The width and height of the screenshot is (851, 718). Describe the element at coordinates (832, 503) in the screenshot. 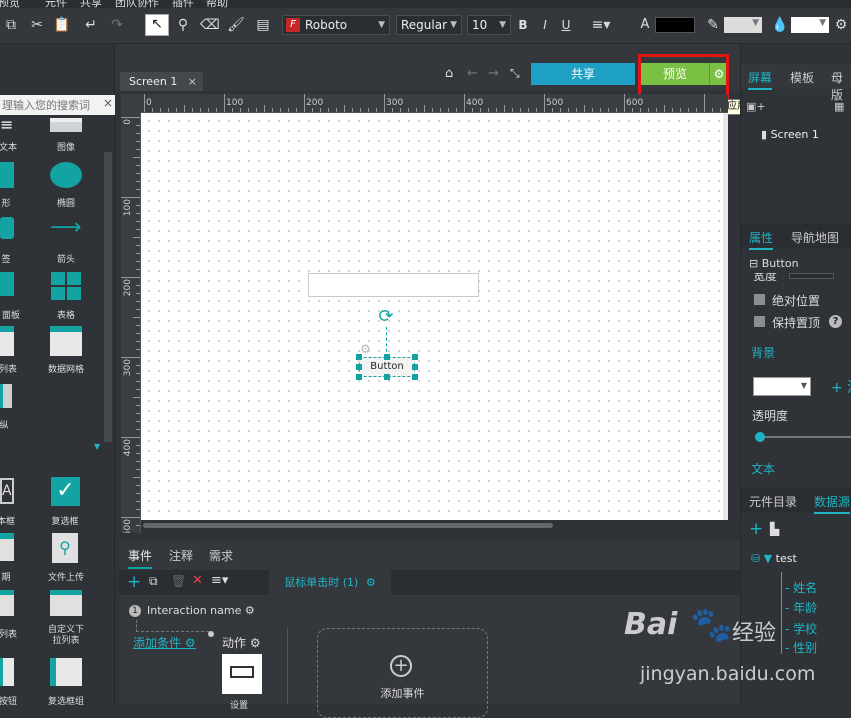

I see `tab-data-source: 数据源` at that location.